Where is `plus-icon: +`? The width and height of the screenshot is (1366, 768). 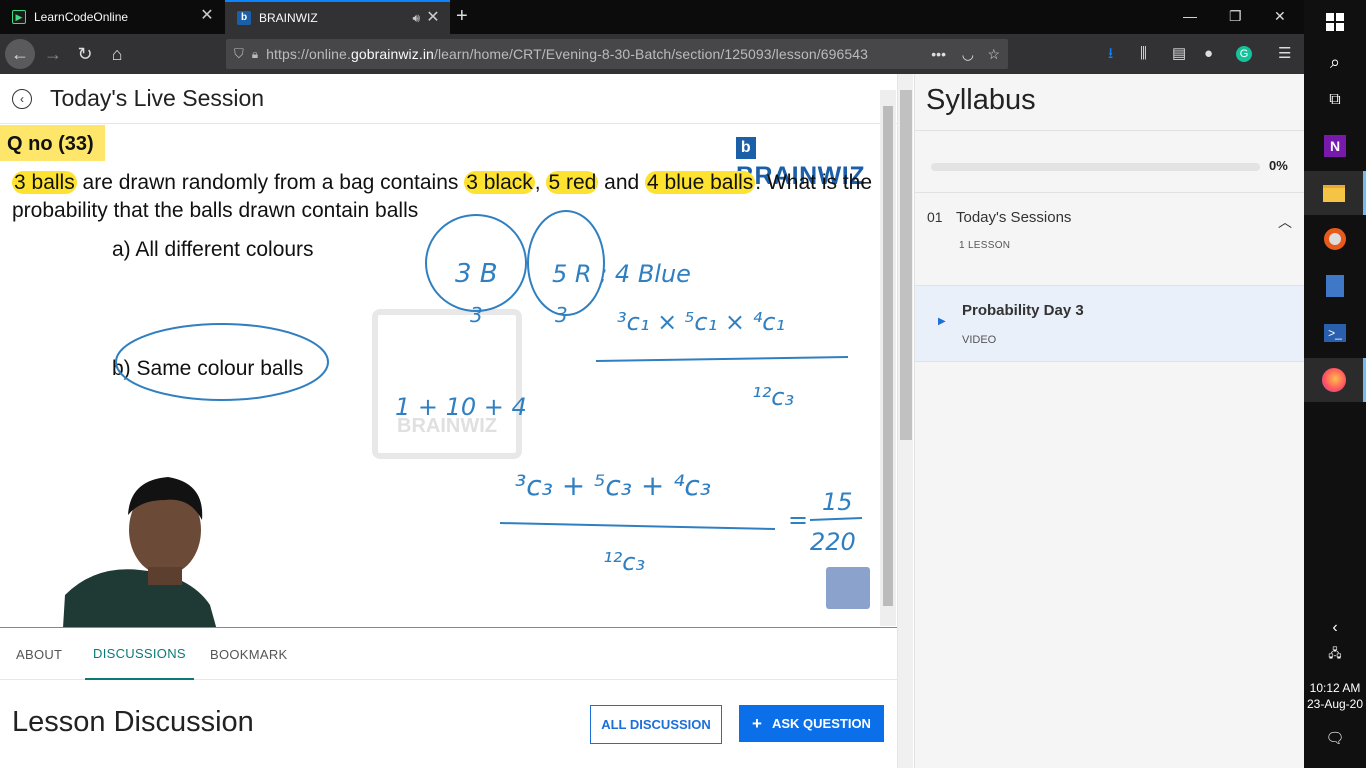
plus-icon: + is located at coordinates (757, 723).